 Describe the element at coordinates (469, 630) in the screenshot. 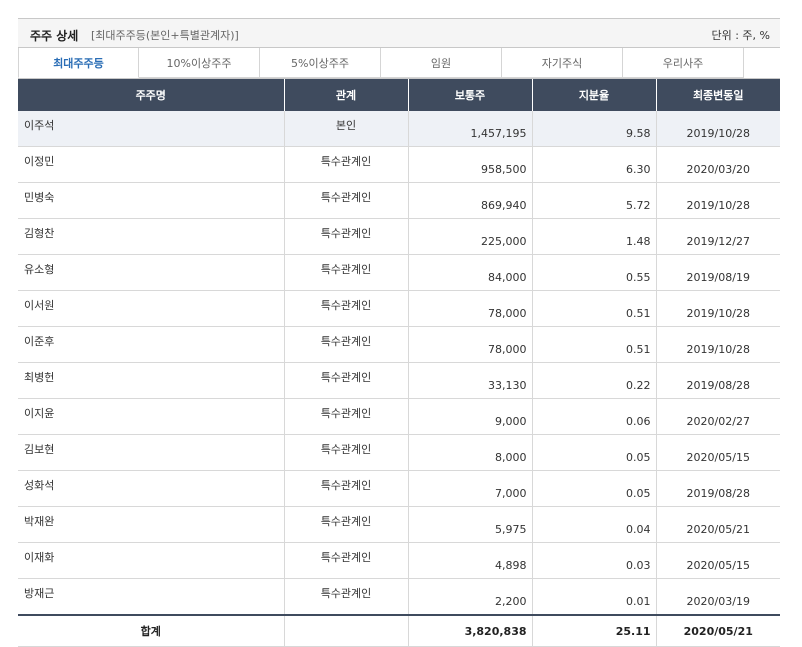

I see `total-shares: 3,820,838` at that location.